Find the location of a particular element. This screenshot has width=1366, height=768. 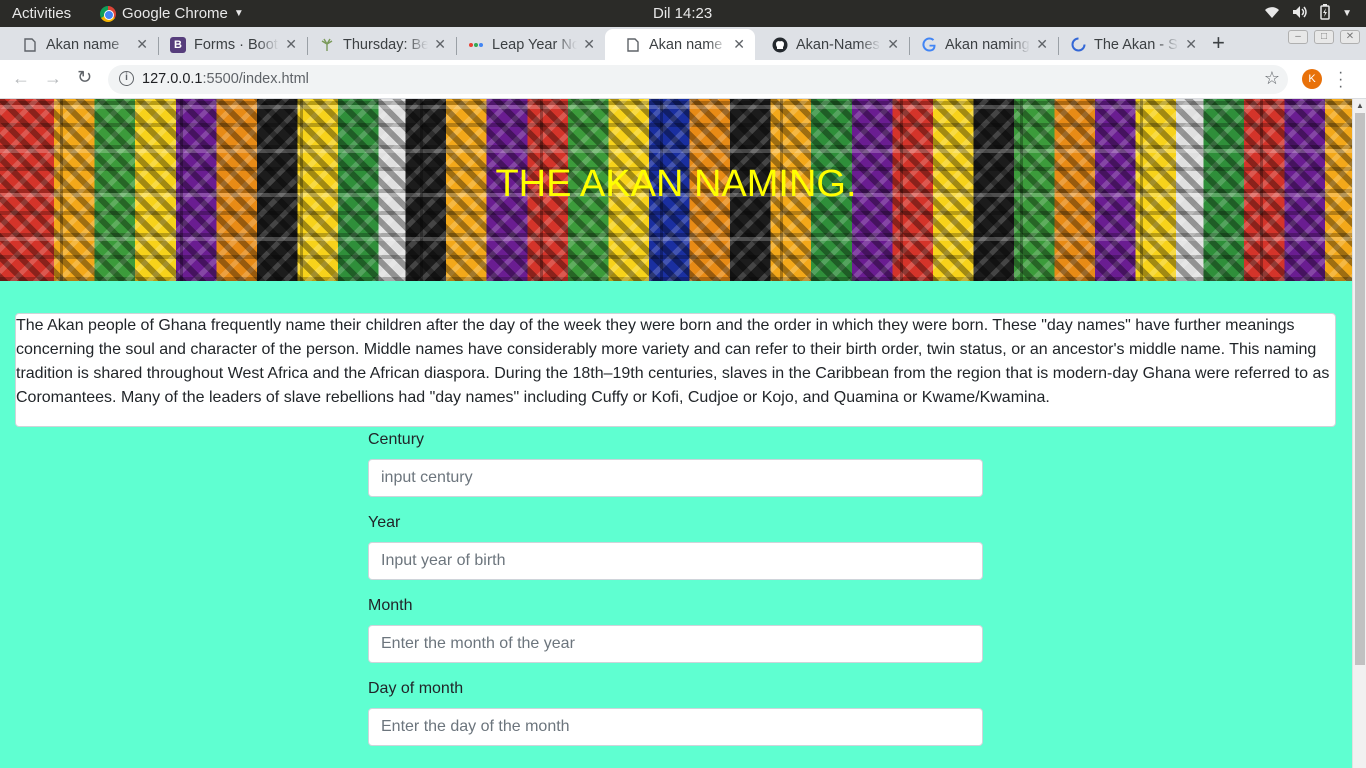

bootstrap-icon: B is located at coordinates (178, 44).